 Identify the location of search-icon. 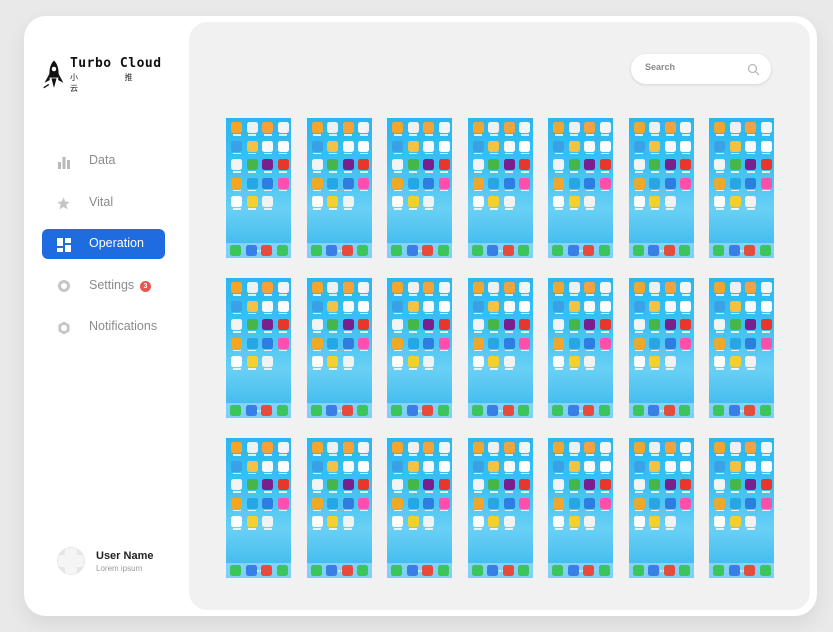
(753, 69).